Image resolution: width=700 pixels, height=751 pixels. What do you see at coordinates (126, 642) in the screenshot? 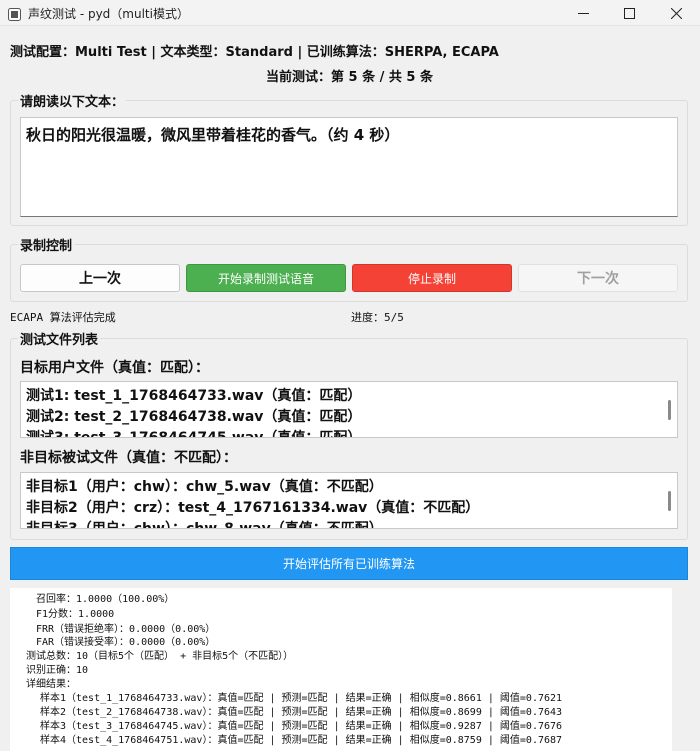
I see `output-line: FAR（错误接受率）：0.0000（0.00%）` at bounding box center [126, 642].